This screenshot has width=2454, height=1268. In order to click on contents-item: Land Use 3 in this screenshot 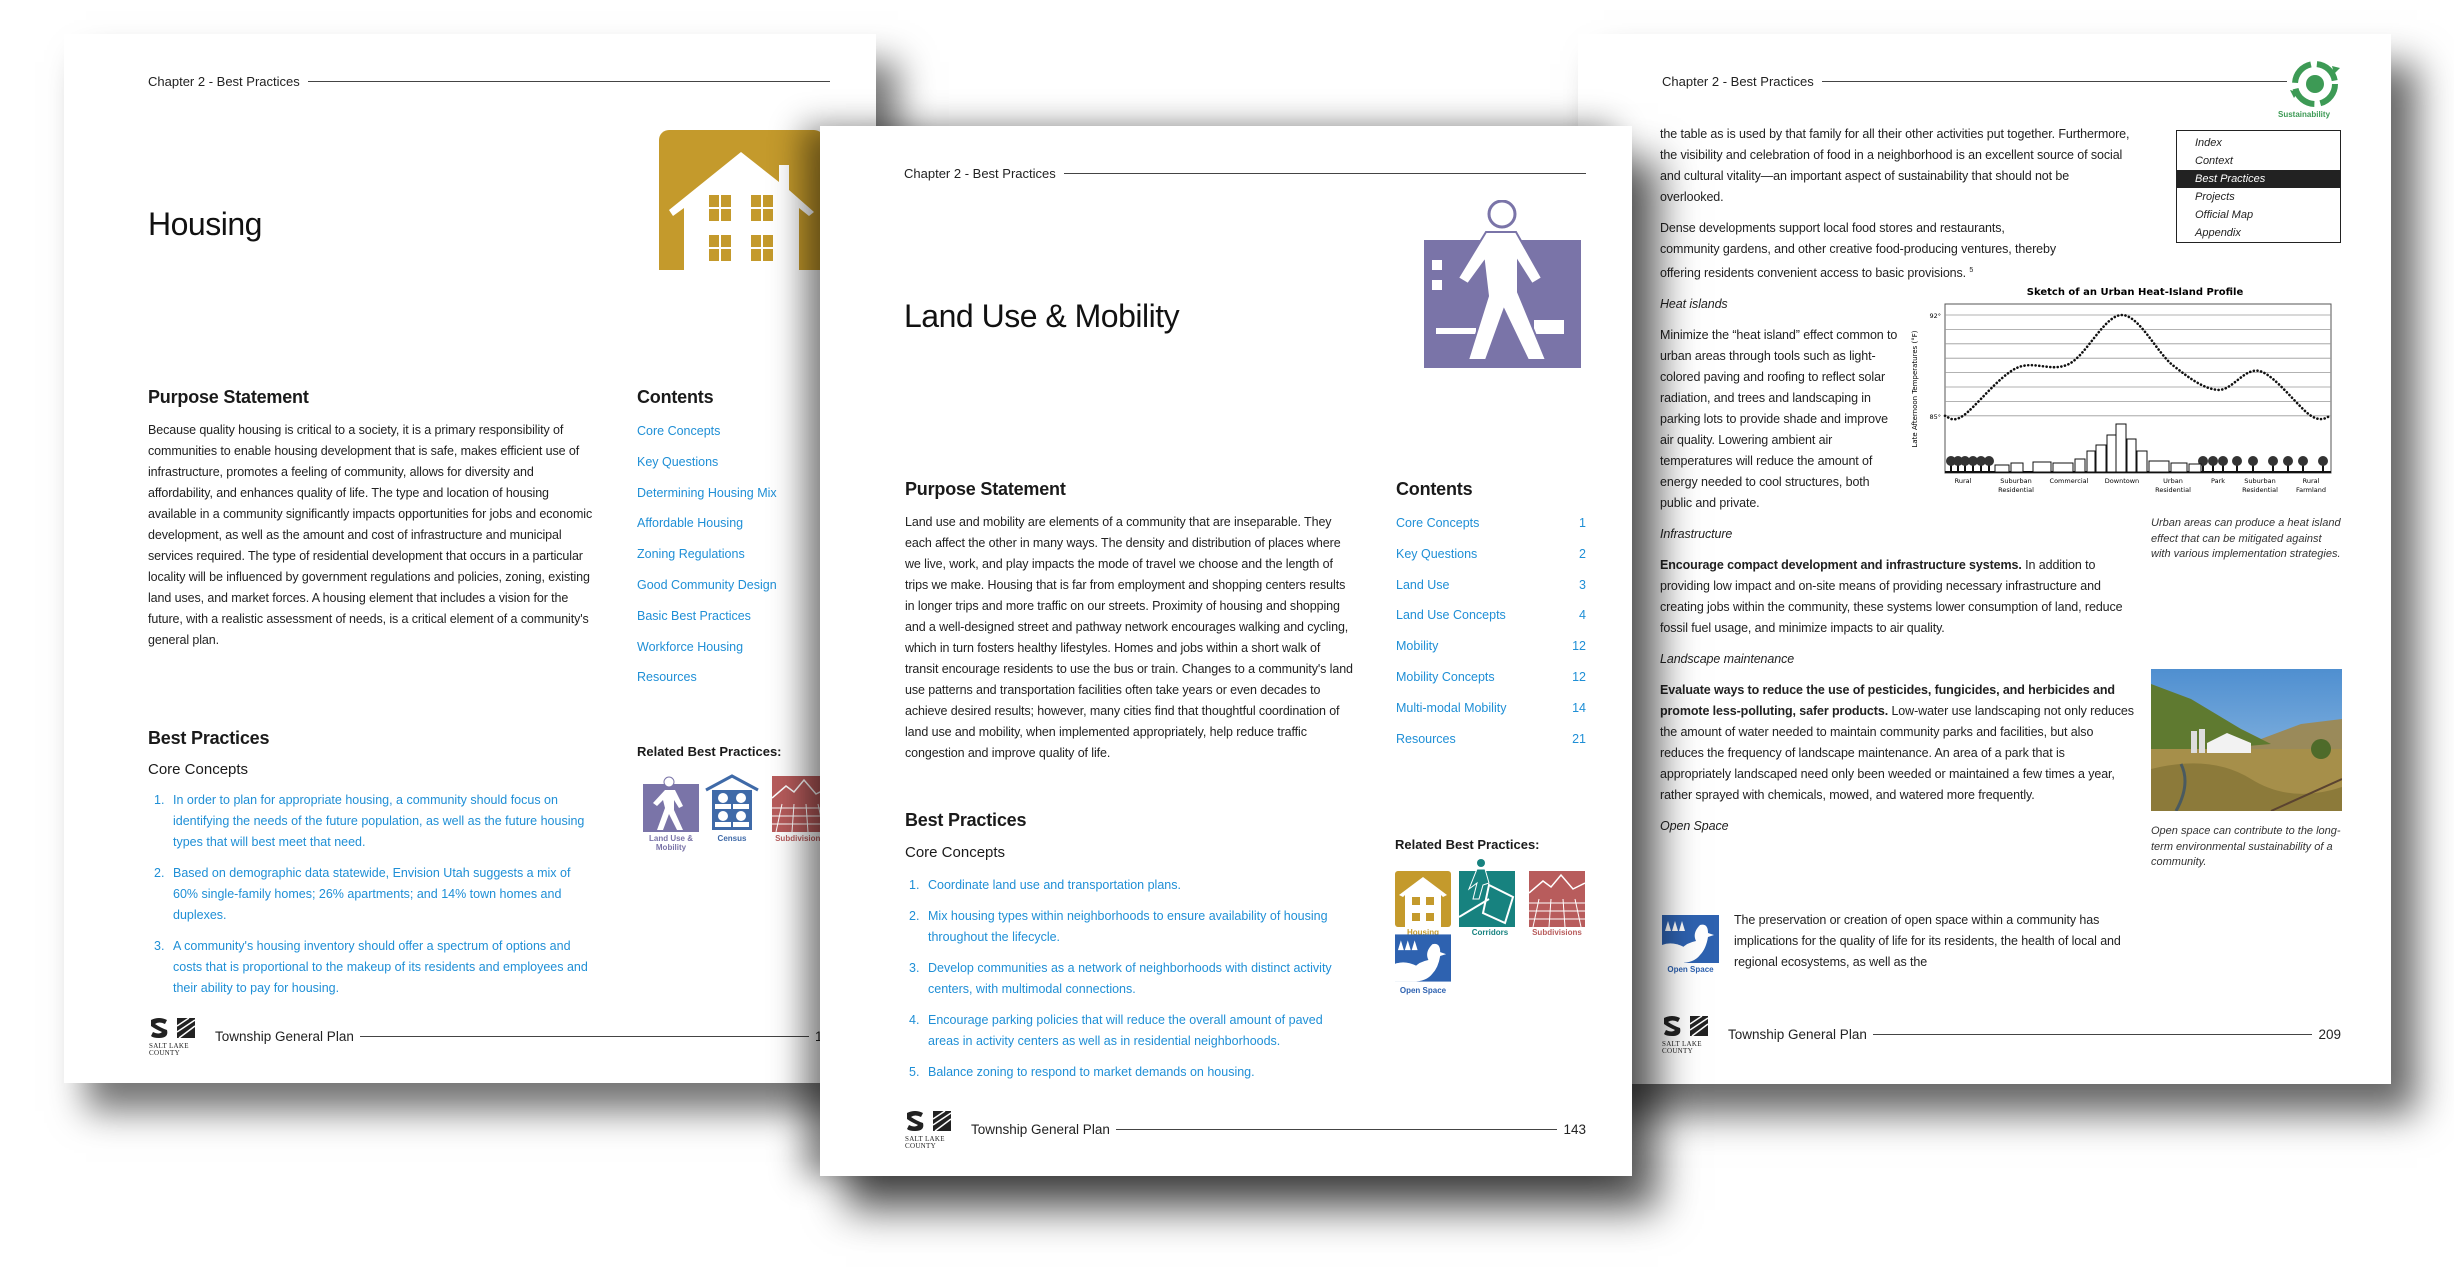, I will do `click(1491, 585)`.